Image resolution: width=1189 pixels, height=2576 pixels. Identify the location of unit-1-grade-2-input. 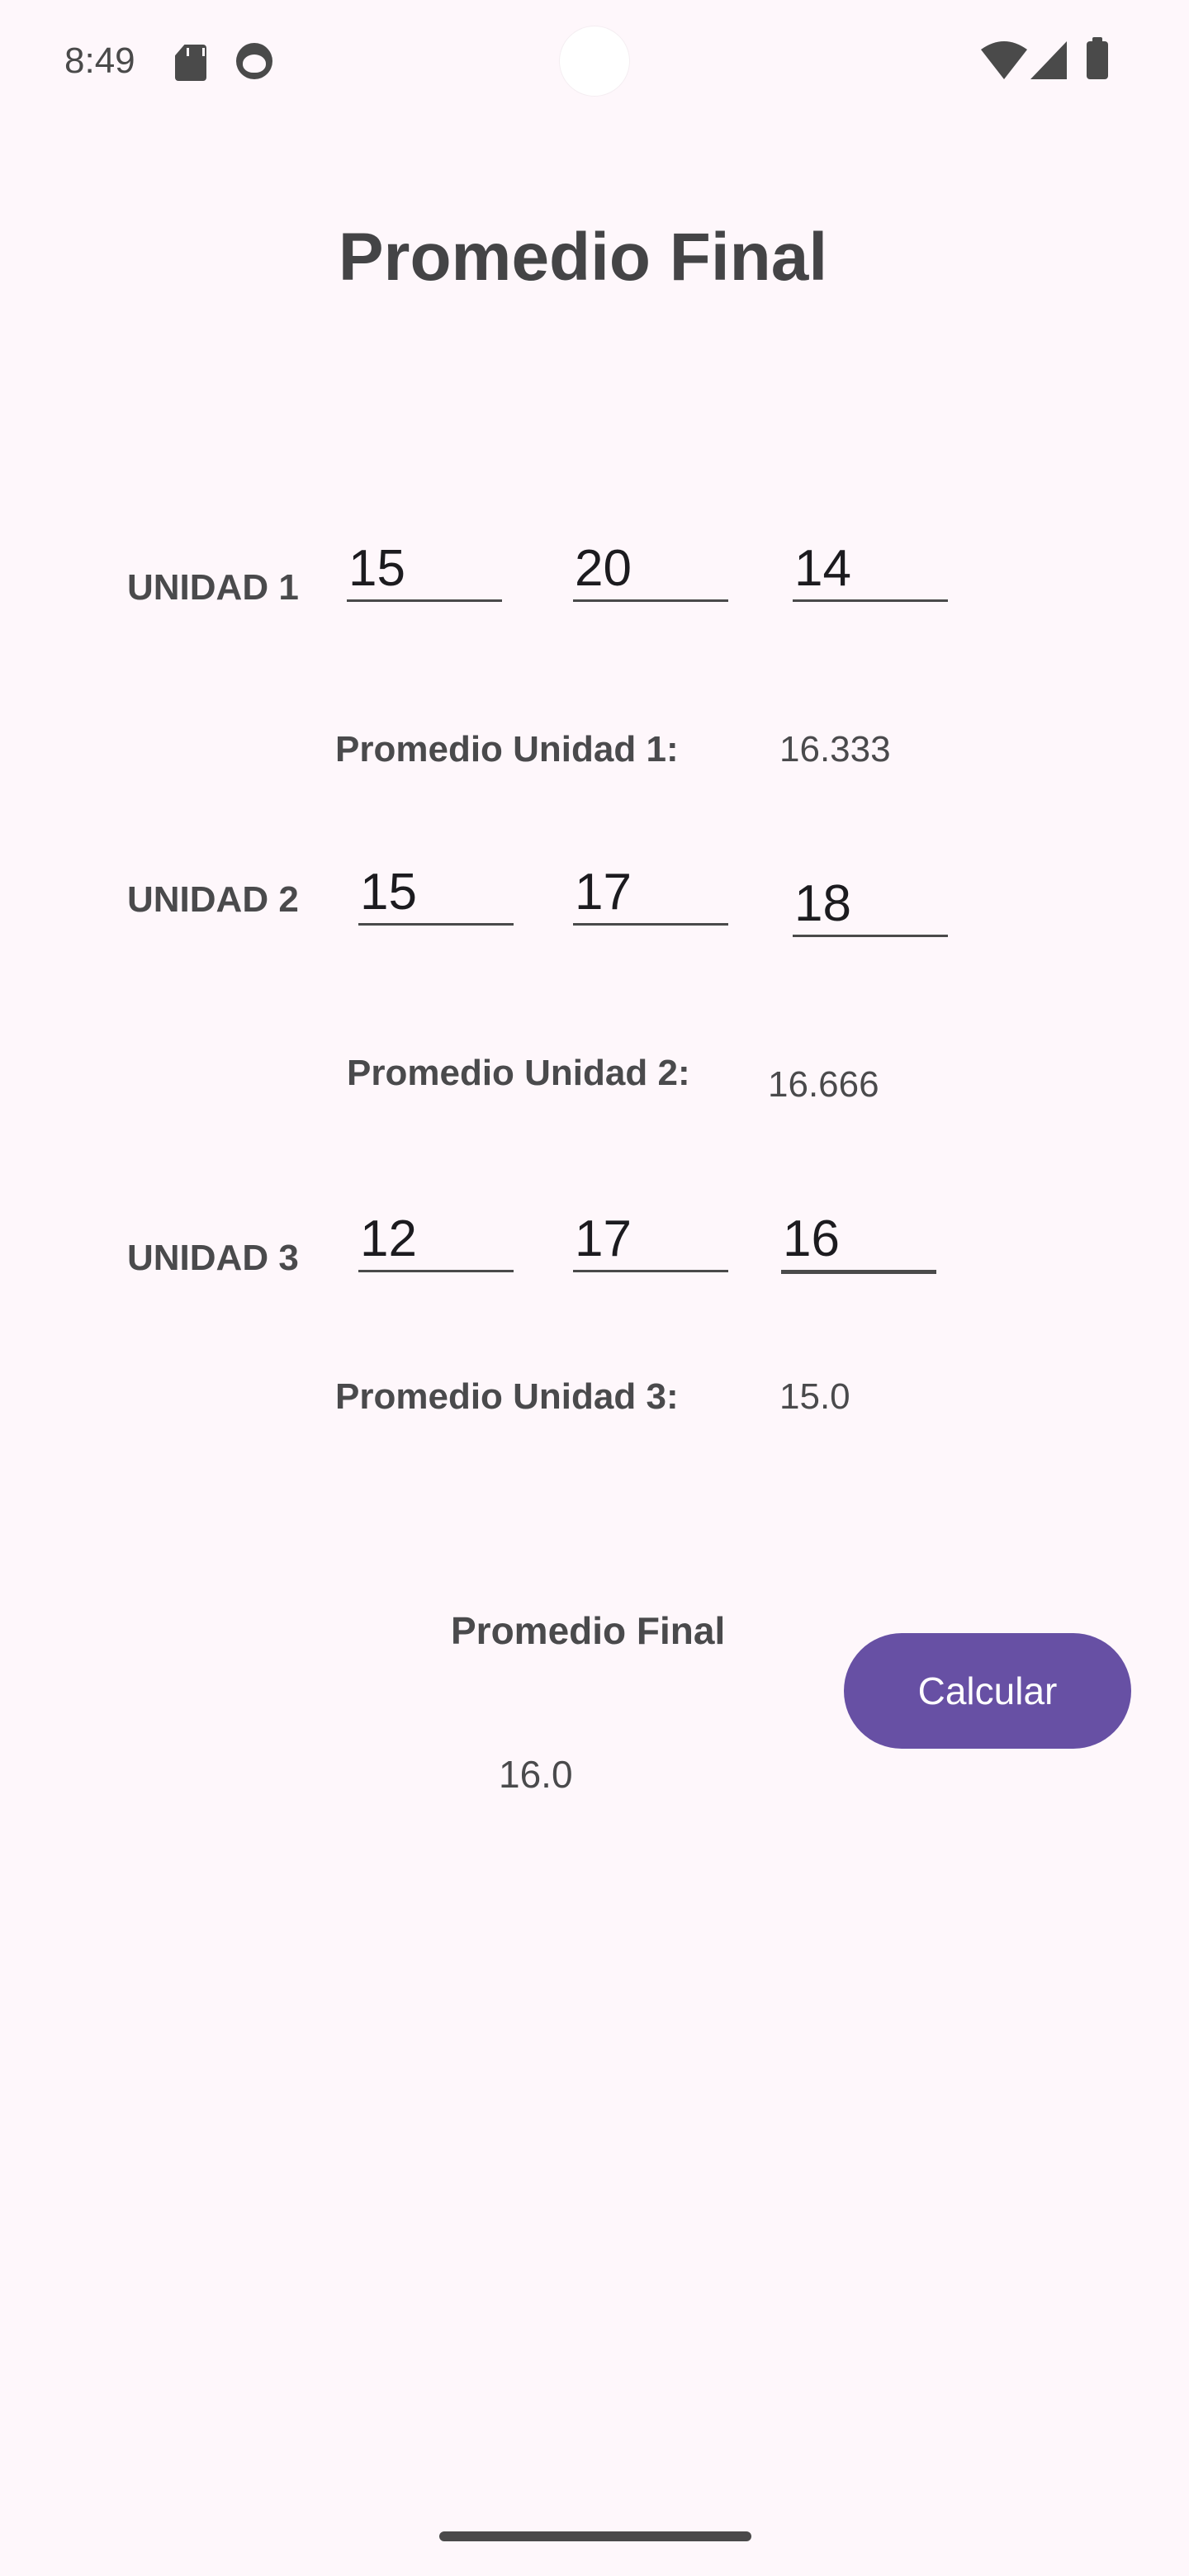
(650, 569).